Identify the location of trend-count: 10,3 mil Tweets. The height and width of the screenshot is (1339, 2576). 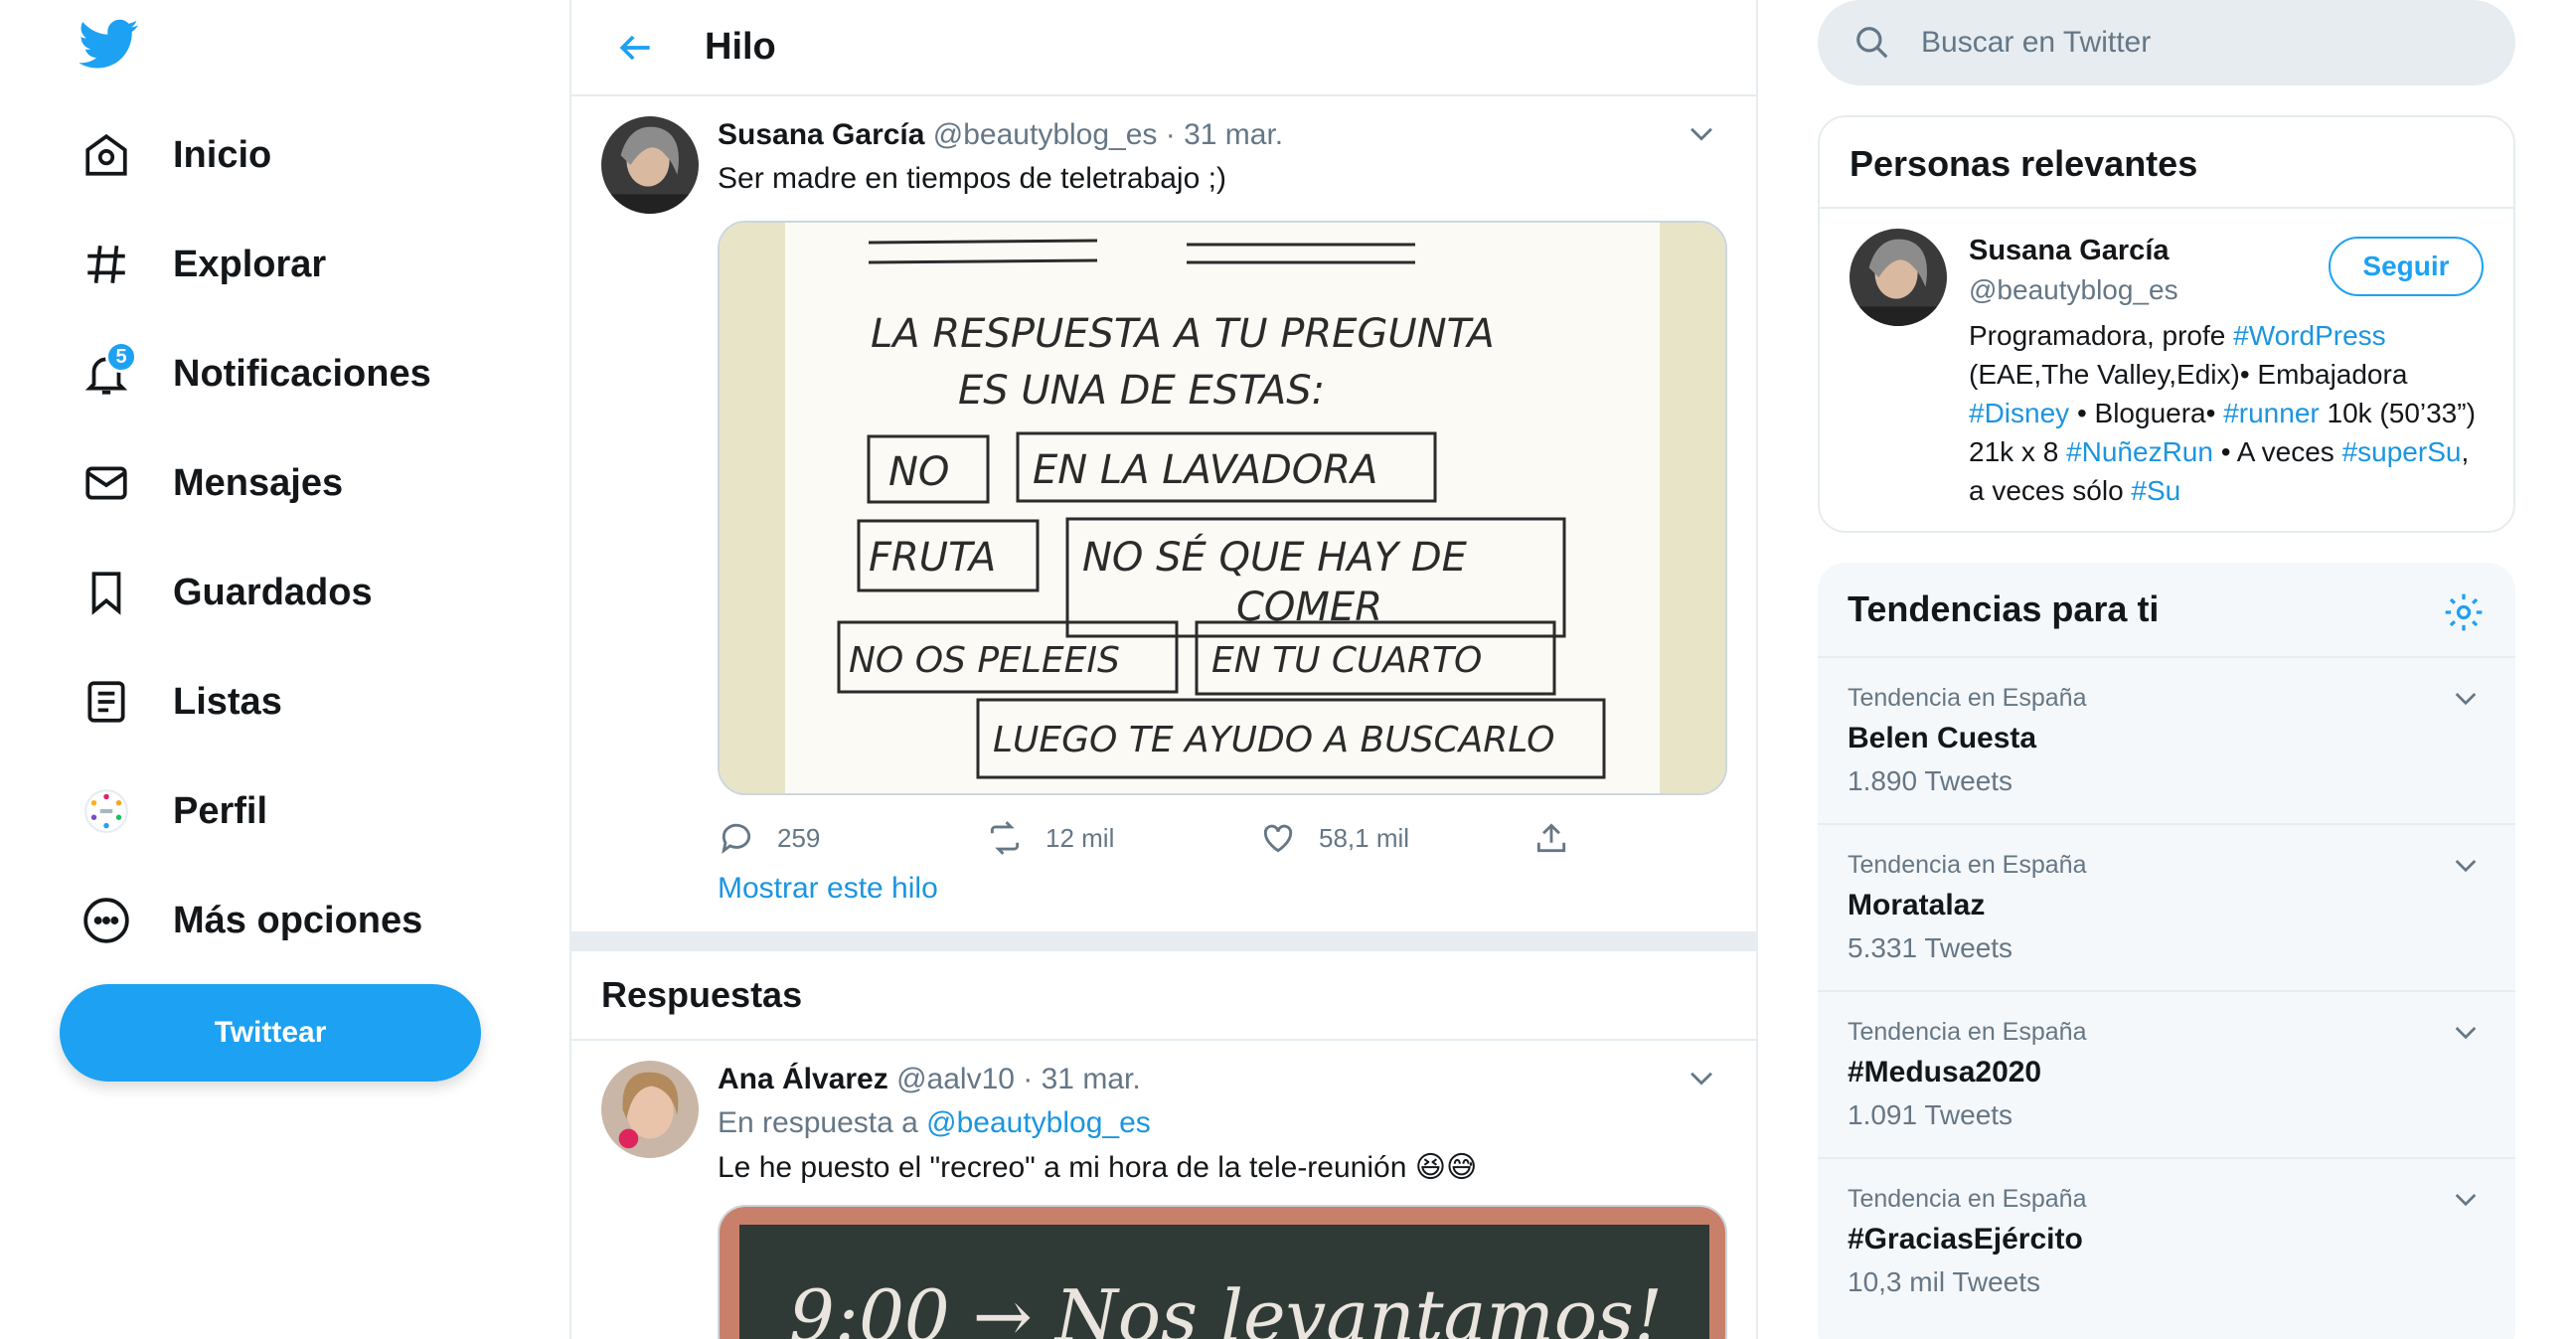
(1944, 1281).